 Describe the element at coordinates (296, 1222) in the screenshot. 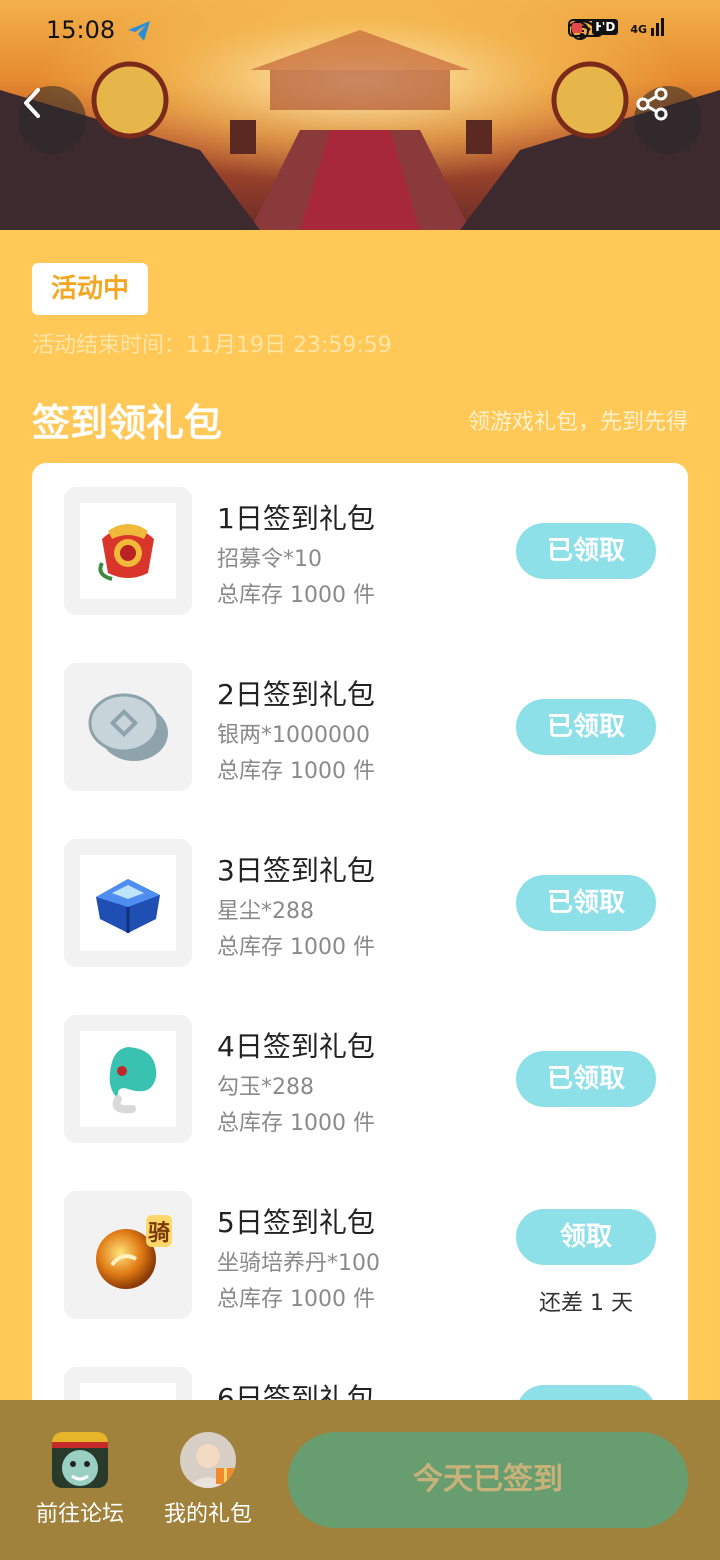

I see `gift-name: 5日签到礼包` at that location.